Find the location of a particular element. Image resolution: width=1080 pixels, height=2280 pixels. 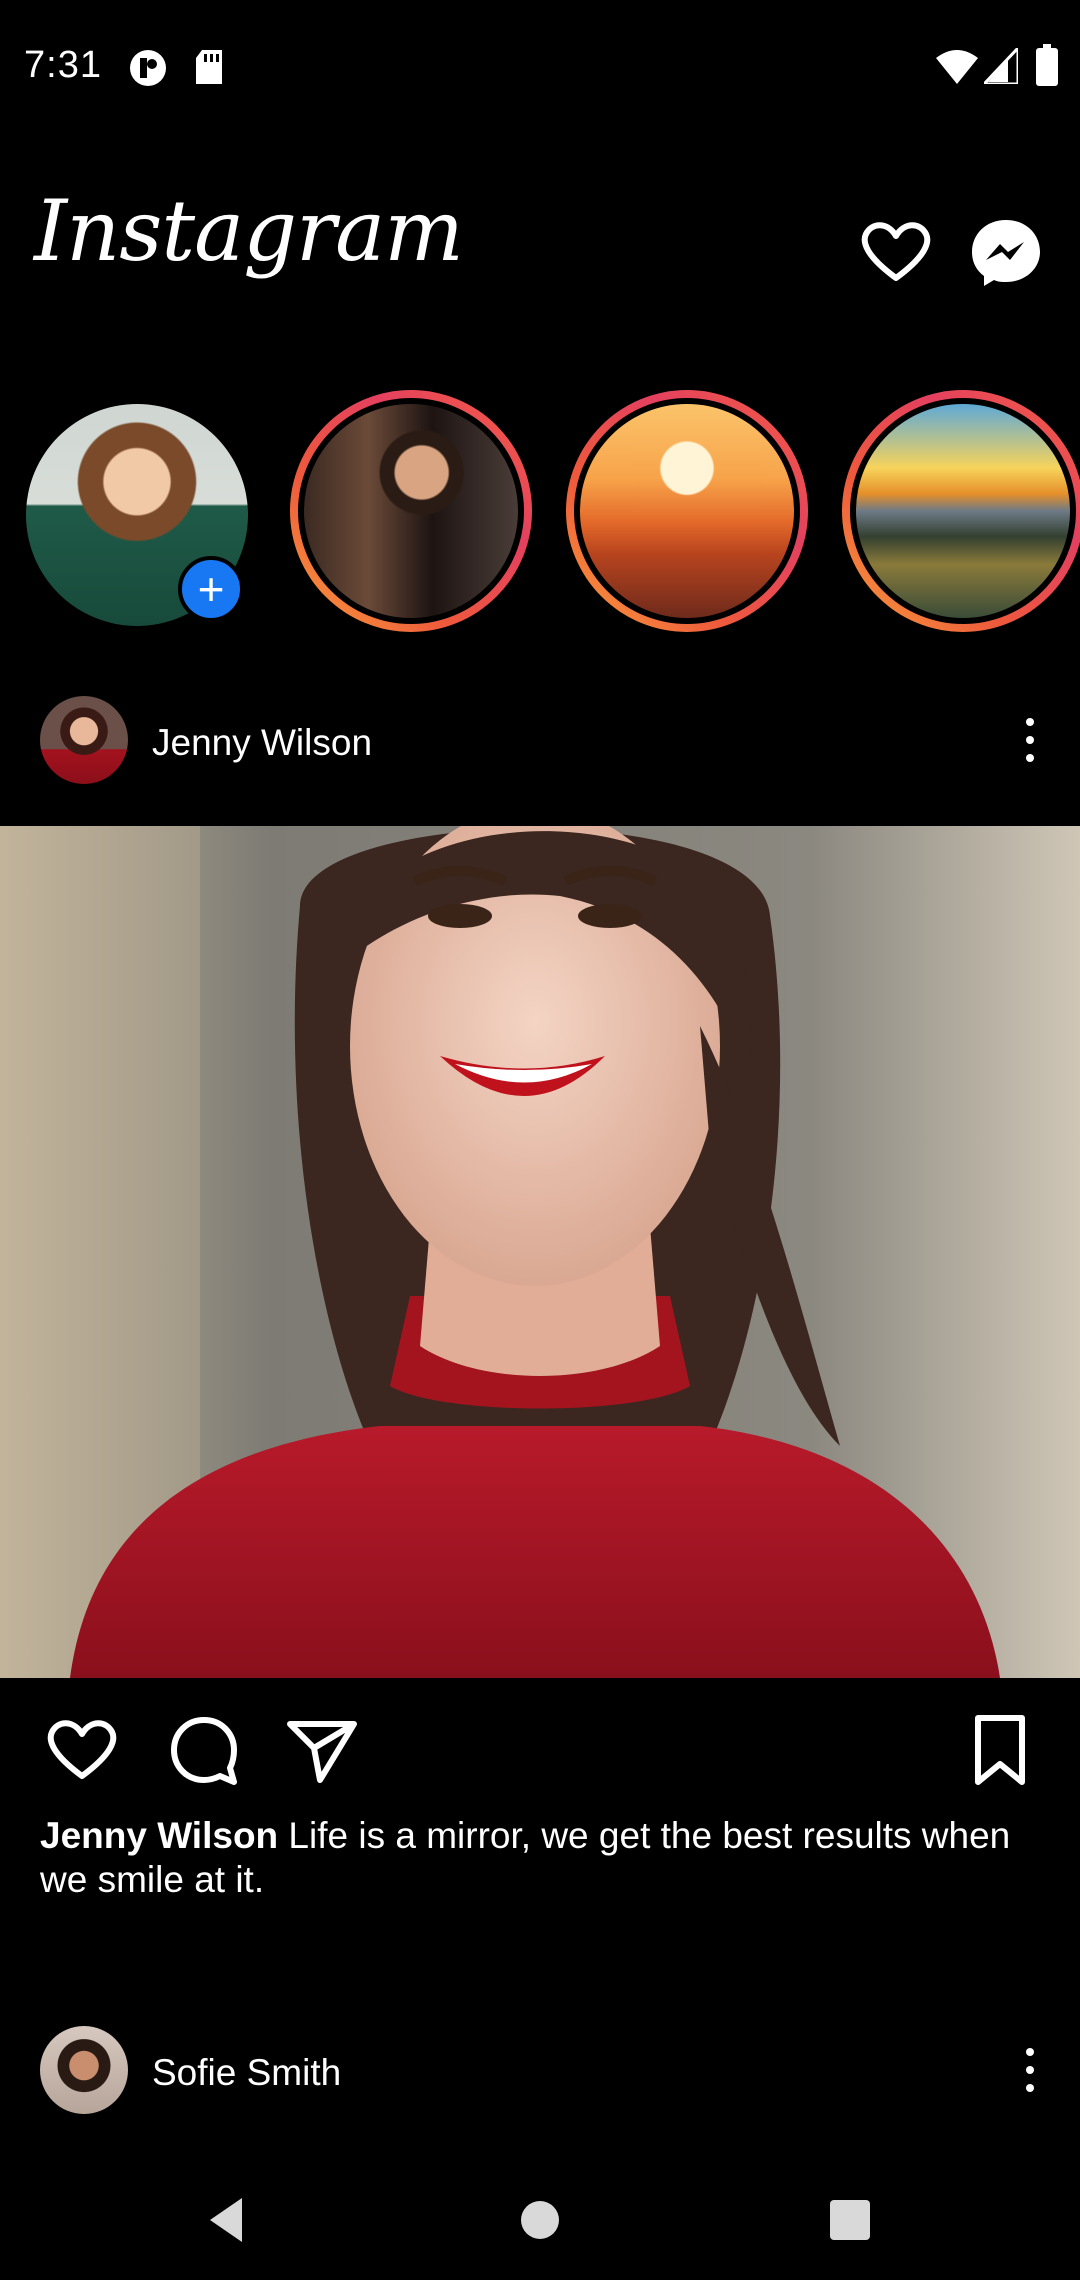

battery-icon is located at coordinates (1047, 65).